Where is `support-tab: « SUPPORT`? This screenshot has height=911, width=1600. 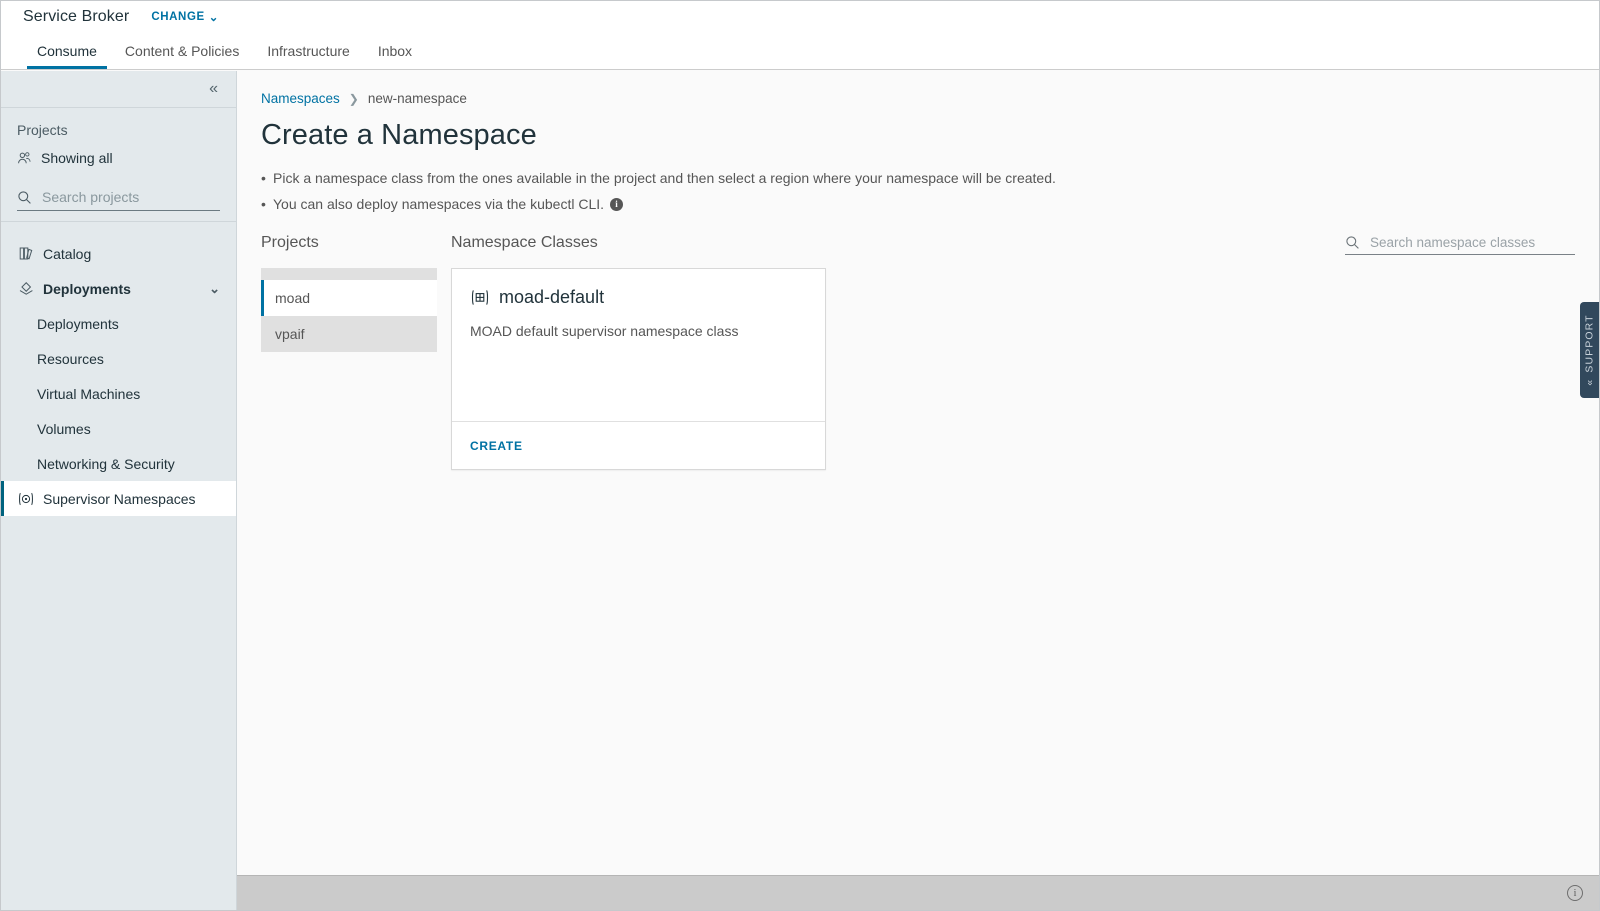 support-tab: « SUPPORT is located at coordinates (1589, 350).